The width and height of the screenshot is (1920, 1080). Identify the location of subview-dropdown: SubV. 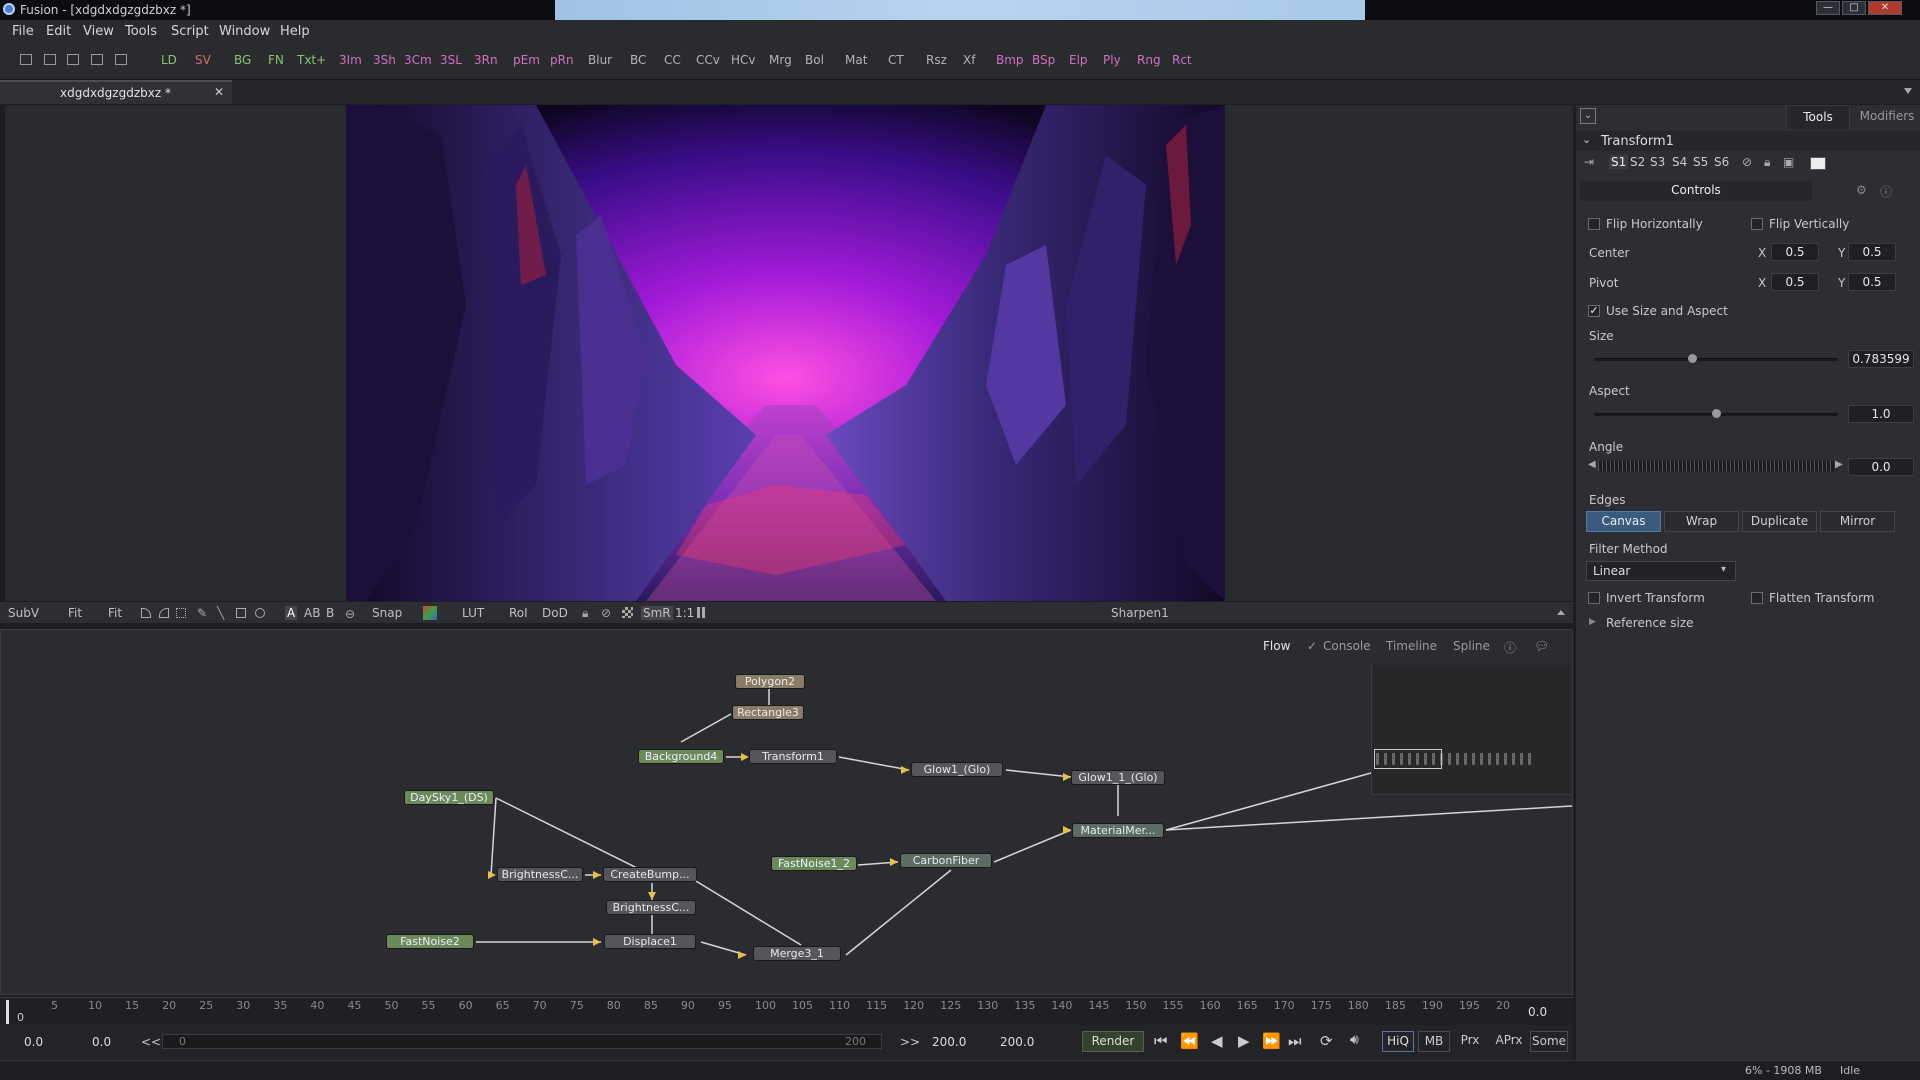
(23, 613).